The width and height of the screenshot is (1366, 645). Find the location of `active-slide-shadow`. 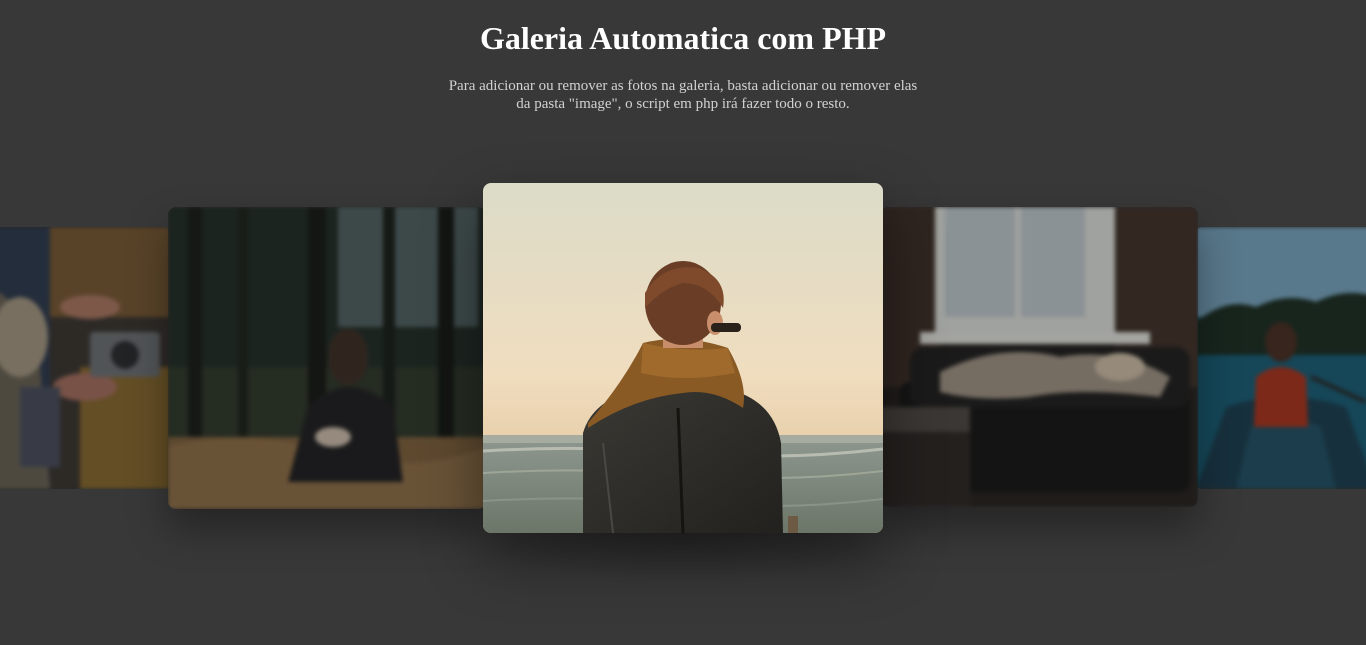

active-slide-shadow is located at coordinates (683, 558).